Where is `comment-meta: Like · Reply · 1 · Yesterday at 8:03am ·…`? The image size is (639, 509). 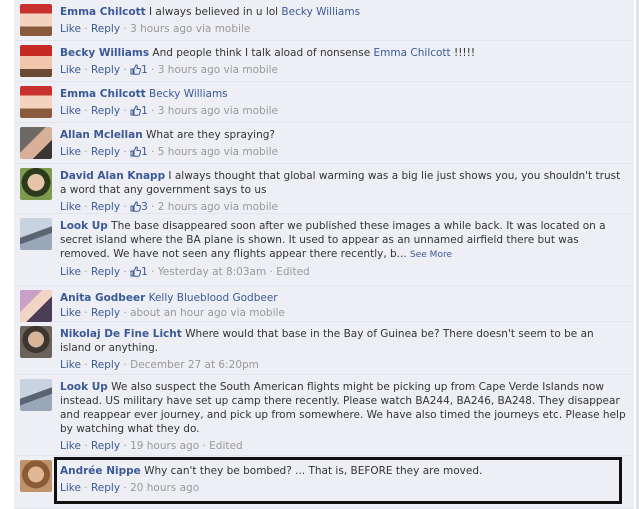 comment-meta: Like · Reply · 1 · Yesterday at 8:03am ·… is located at coordinates (344, 272).